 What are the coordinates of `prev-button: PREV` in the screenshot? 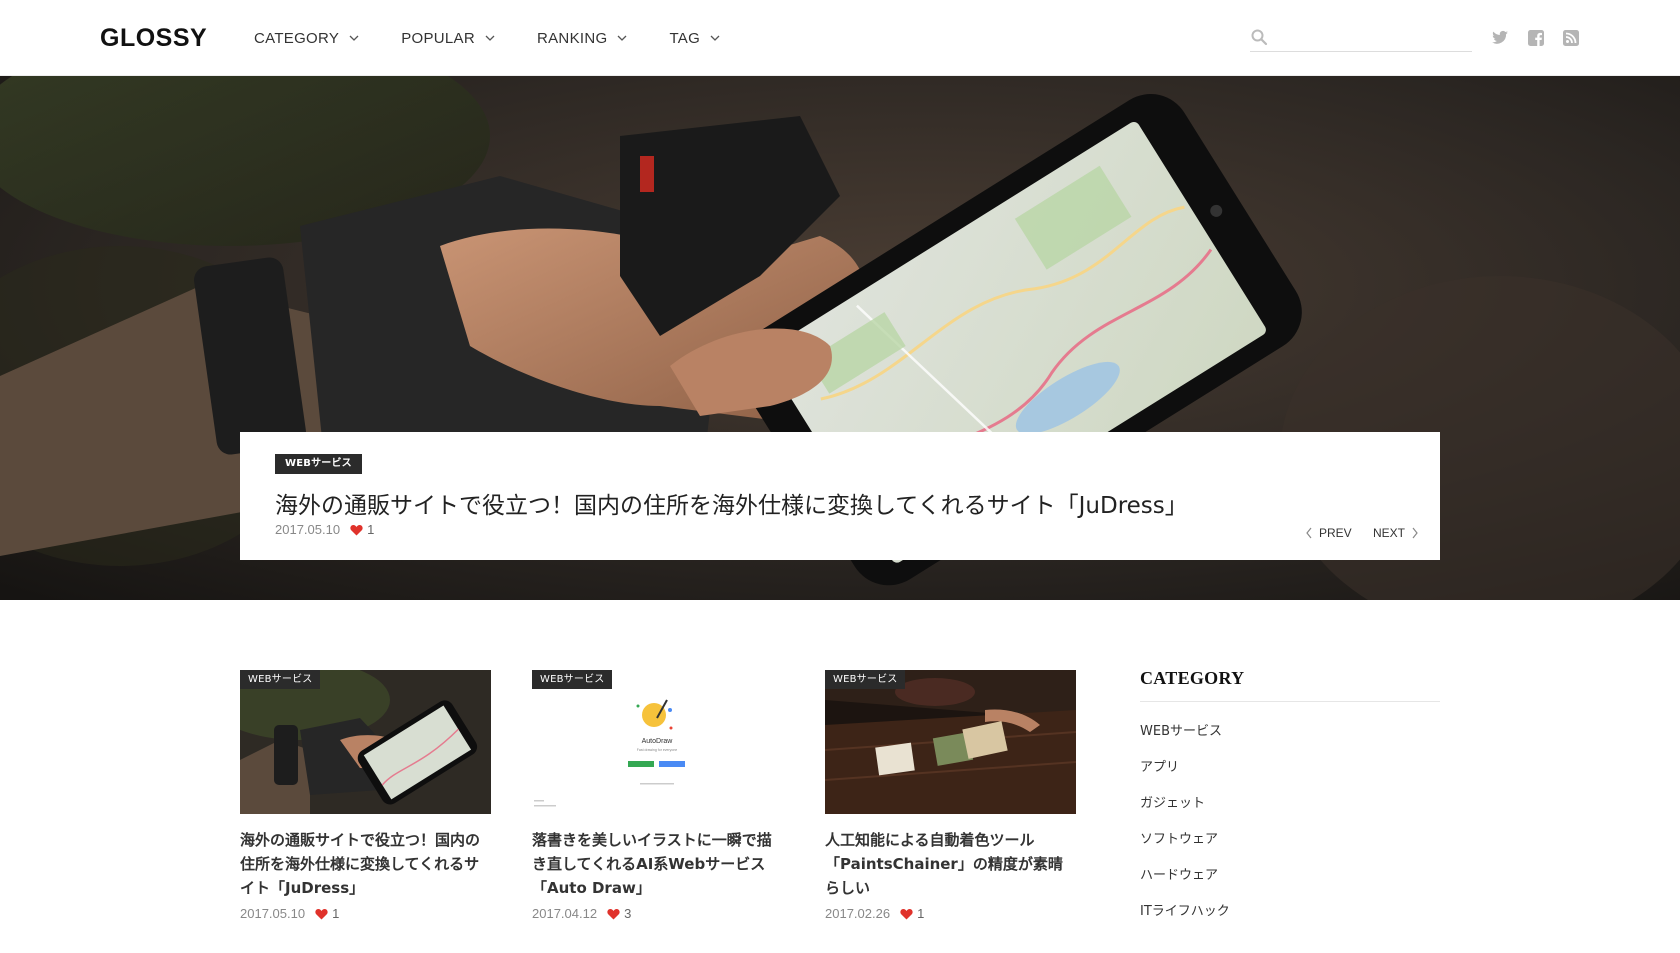 It's located at (1328, 533).